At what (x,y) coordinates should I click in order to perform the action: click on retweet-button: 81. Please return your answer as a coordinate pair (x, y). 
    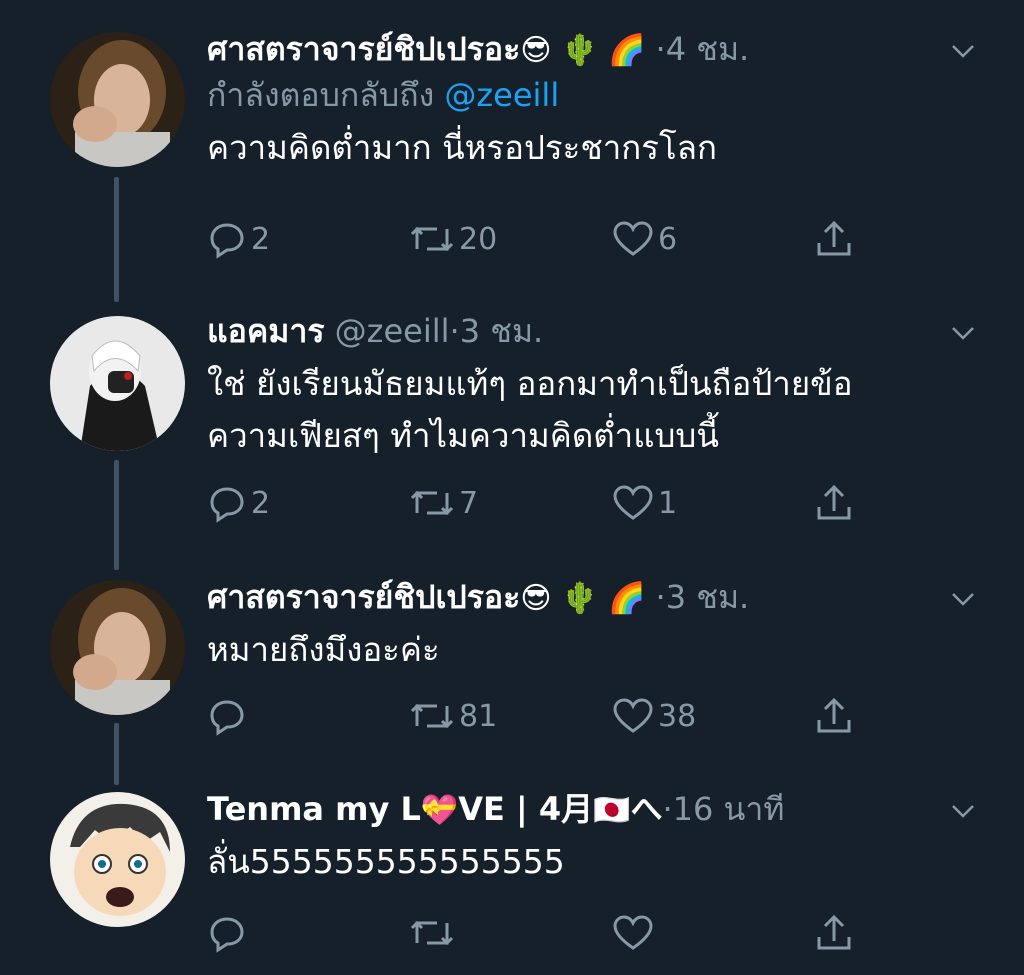
    Looking at the image, I should click on (453, 716).